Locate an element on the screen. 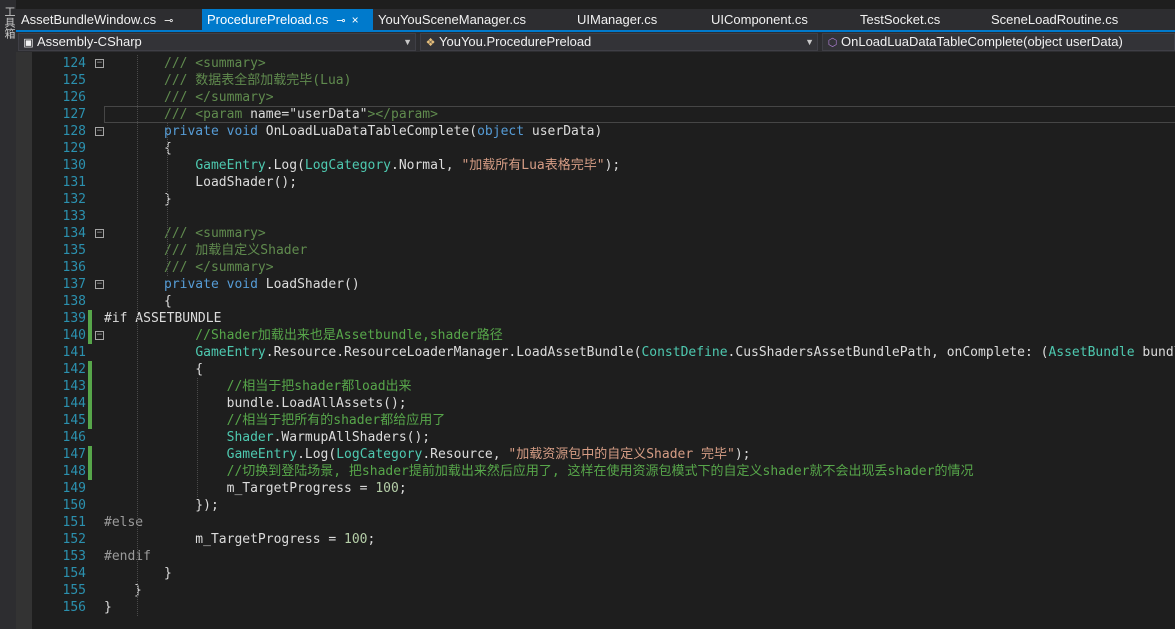 This screenshot has width=1175, height=629. code-token: /// <param is located at coordinates (207, 114).